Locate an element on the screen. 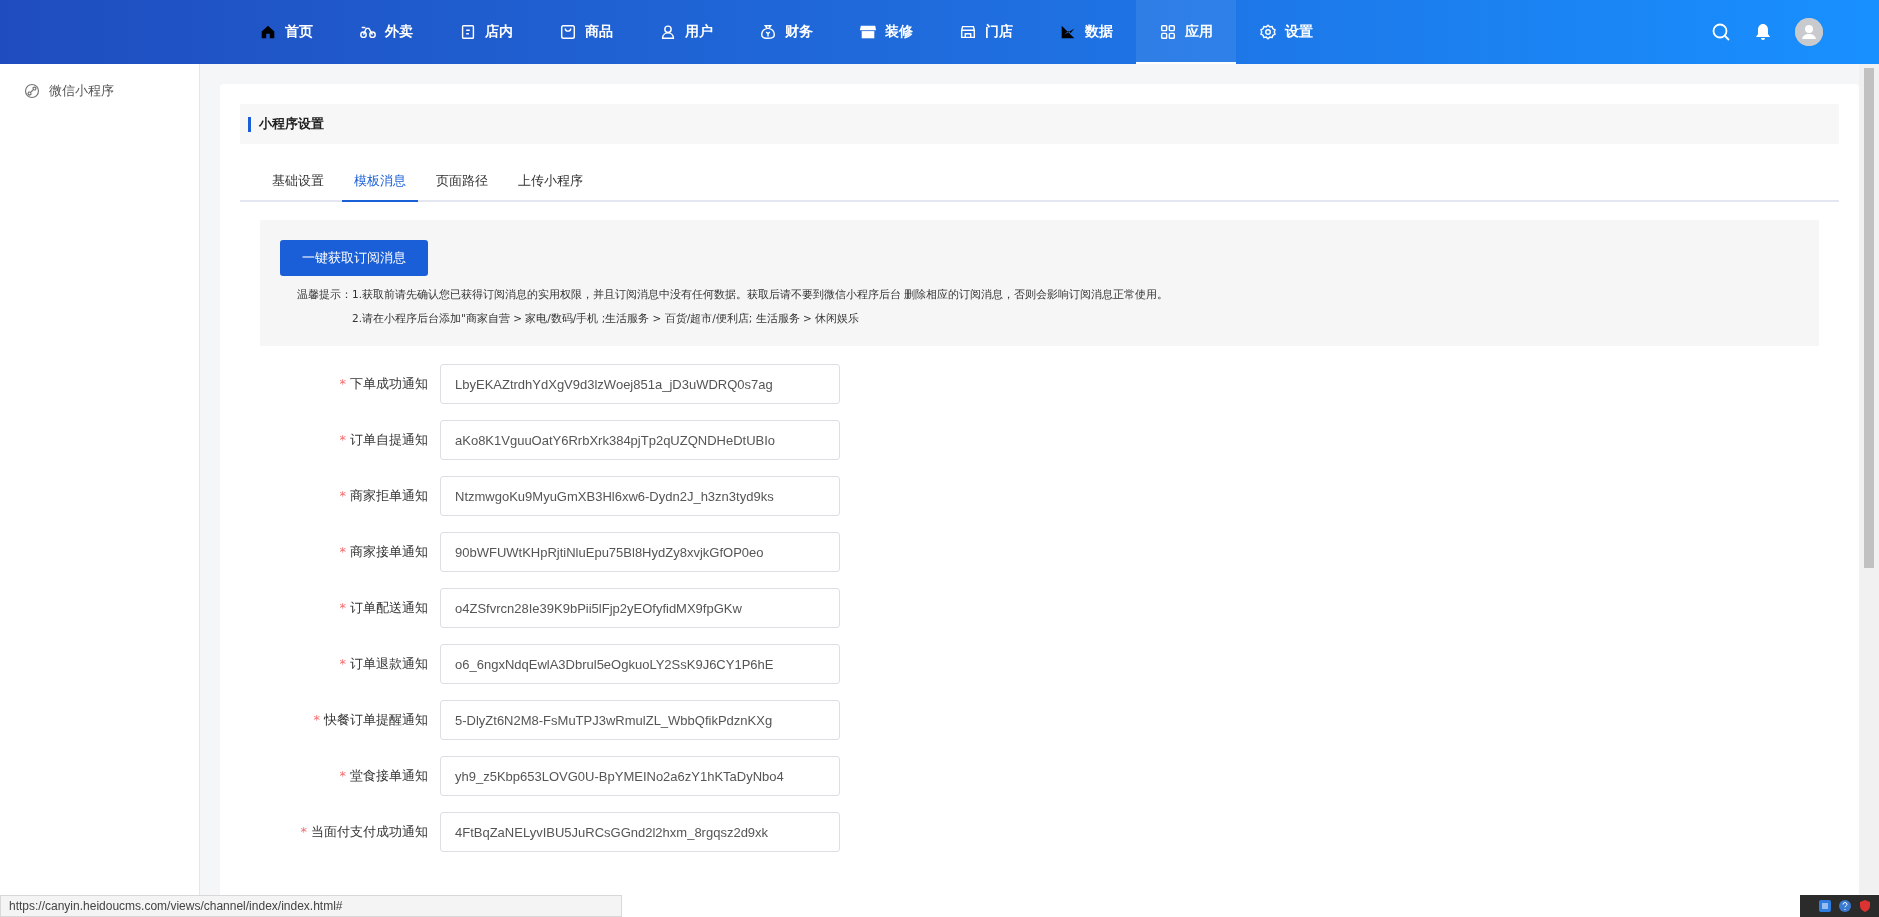 The height and width of the screenshot is (917, 1879). nav-item: 财务 is located at coordinates (786, 32).